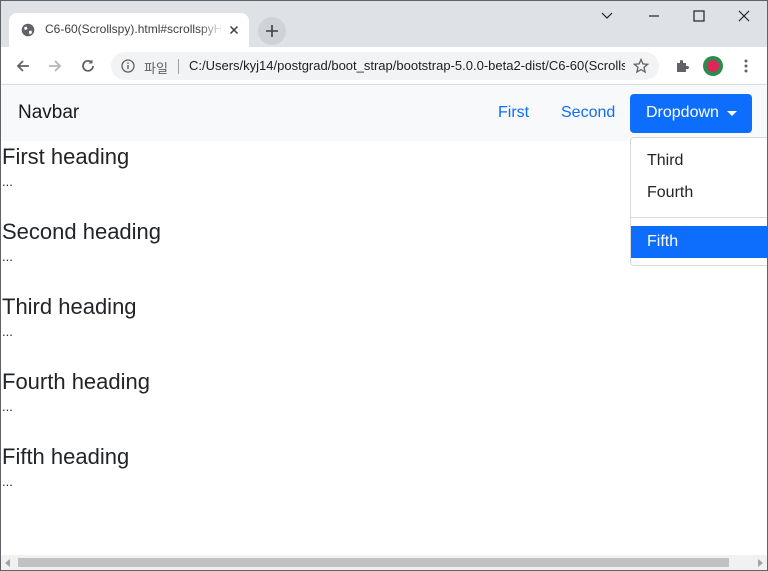 This screenshot has width=768, height=571. Describe the element at coordinates (513, 113) in the screenshot. I see `nav-link-first: First` at that location.